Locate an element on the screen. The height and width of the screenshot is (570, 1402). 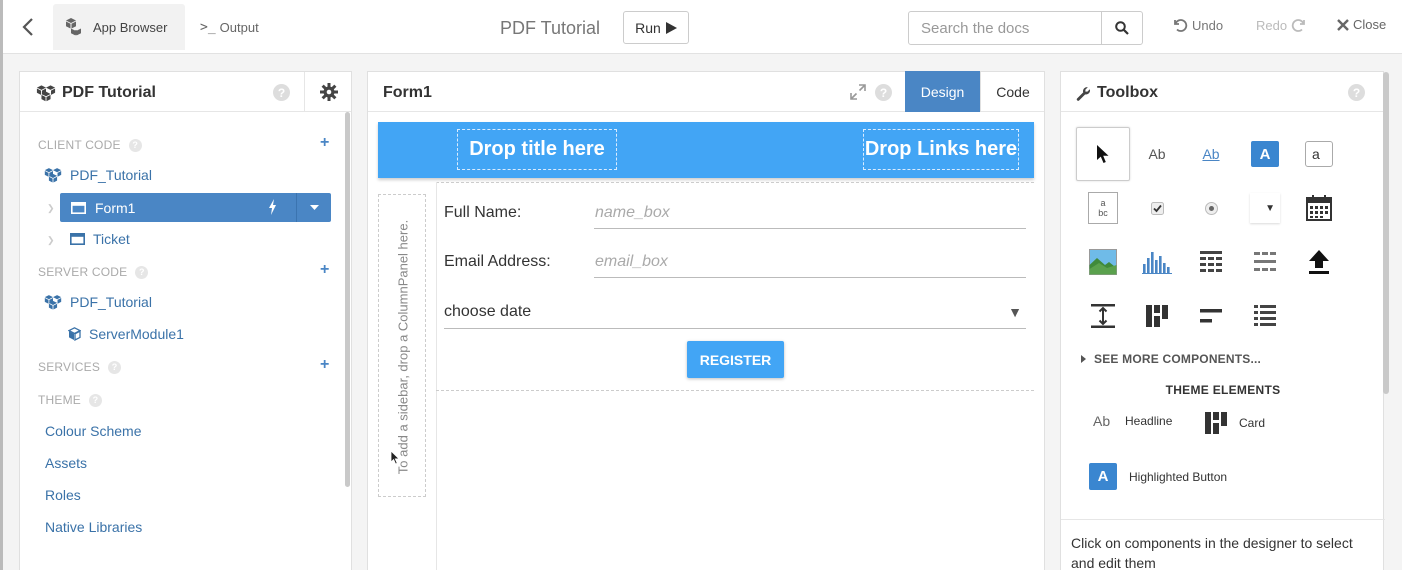
form1-label-wrap: Form1 is located at coordinates (178, 208).